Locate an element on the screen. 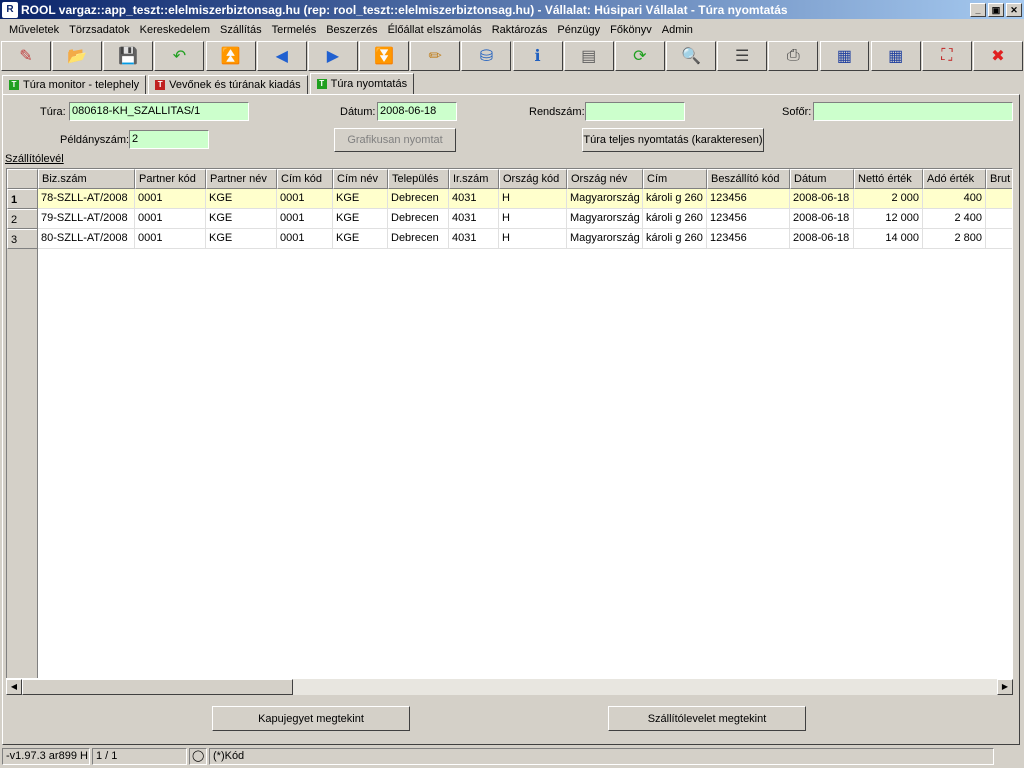 The width and height of the screenshot is (1024, 768). table-cell: 80-SZLL-AT/2008 is located at coordinates (86, 239).